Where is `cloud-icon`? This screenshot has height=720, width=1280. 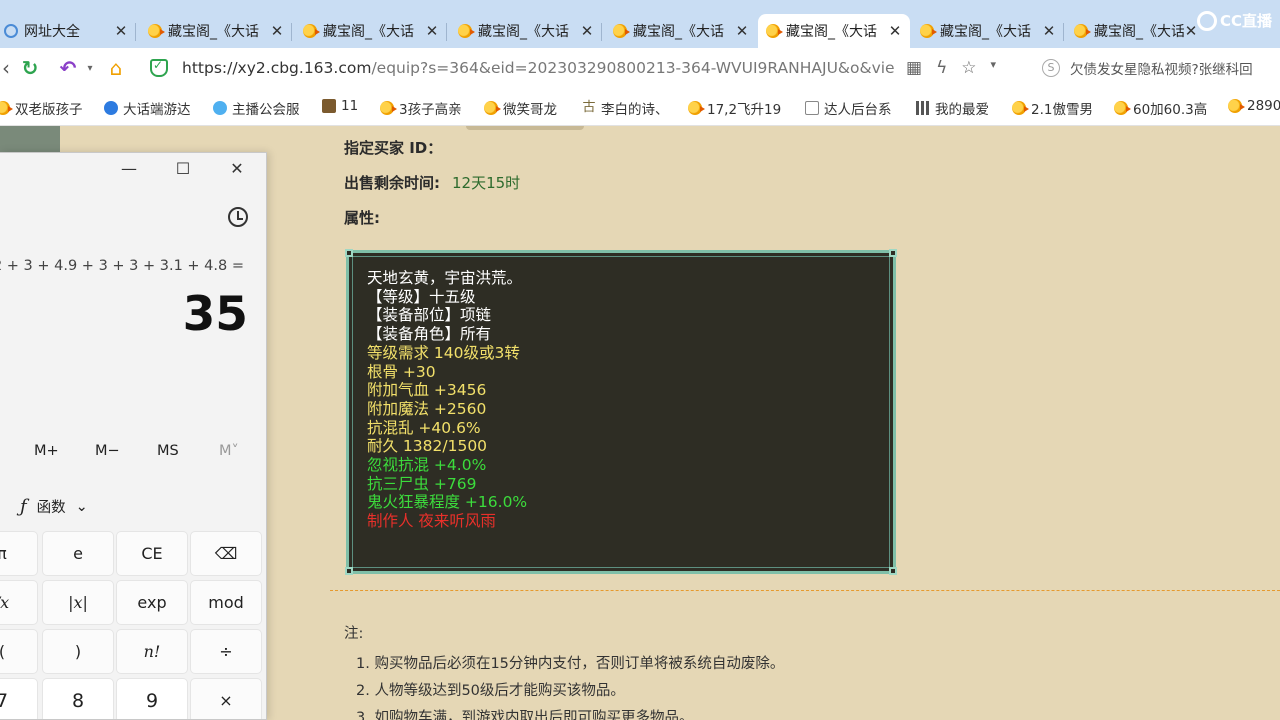 cloud-icon is located at coordinates (220, 108).